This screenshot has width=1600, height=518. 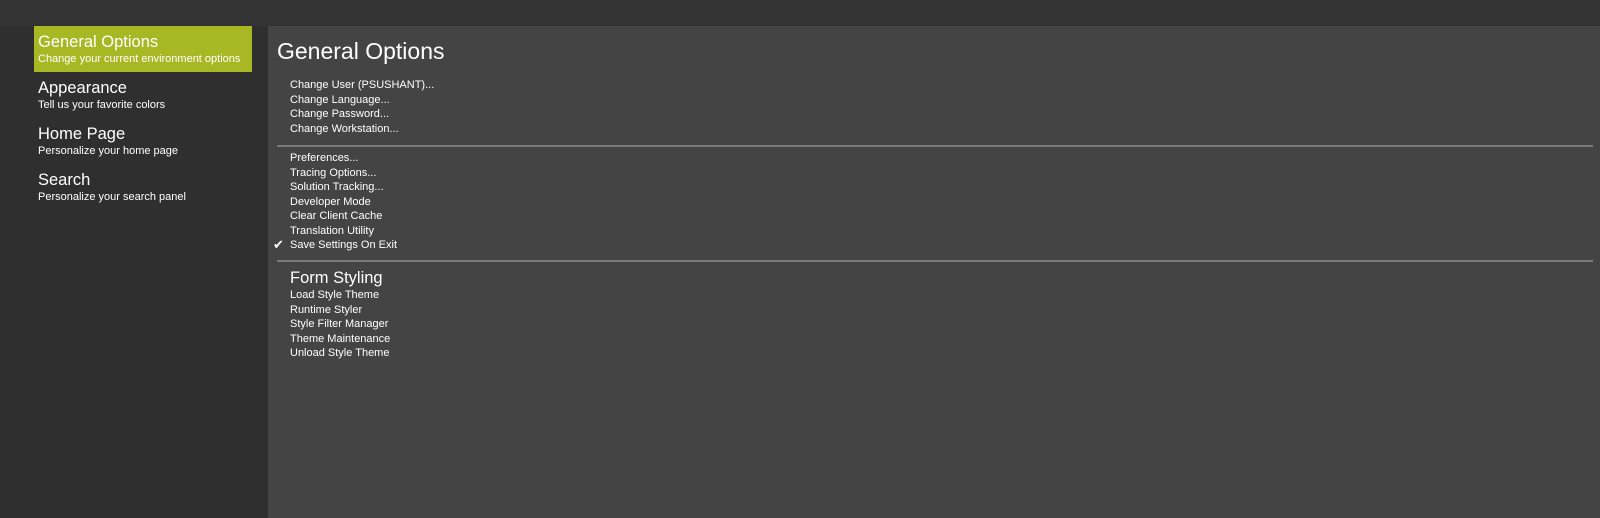 I want to click on section-title-form-styling: Form Styling, so click(x=336, y=278).